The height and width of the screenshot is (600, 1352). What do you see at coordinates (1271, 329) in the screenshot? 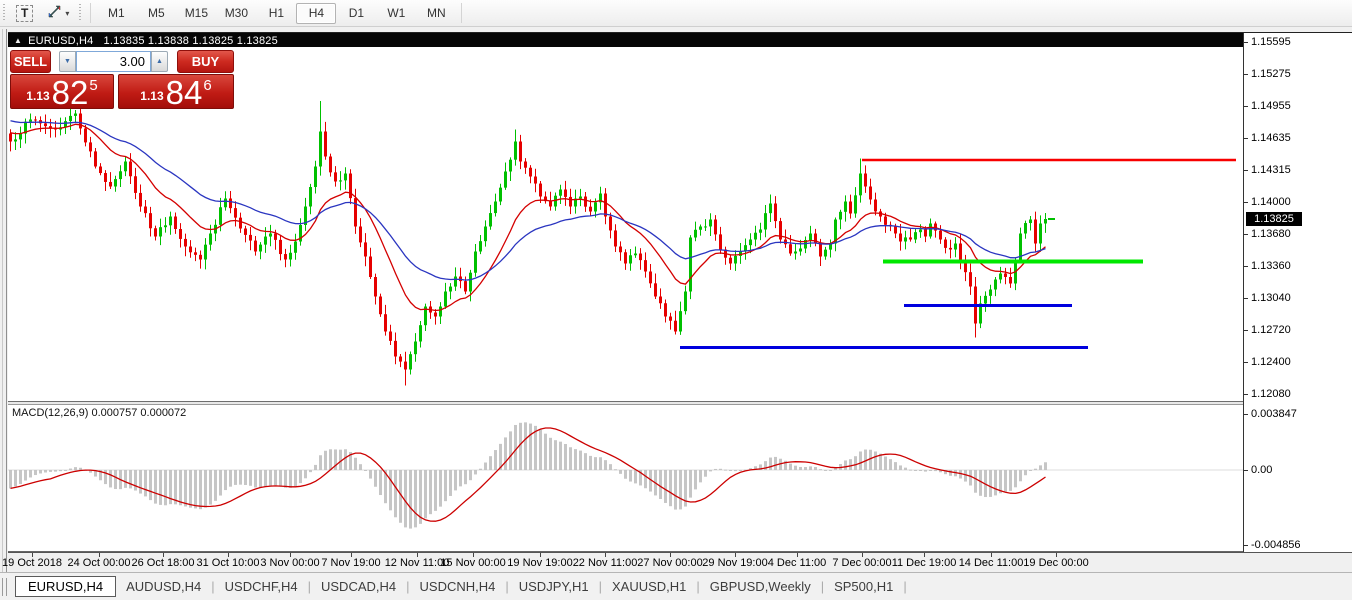
I see `price-axis-label: 1.12720` at bounding box center [1271, 329].